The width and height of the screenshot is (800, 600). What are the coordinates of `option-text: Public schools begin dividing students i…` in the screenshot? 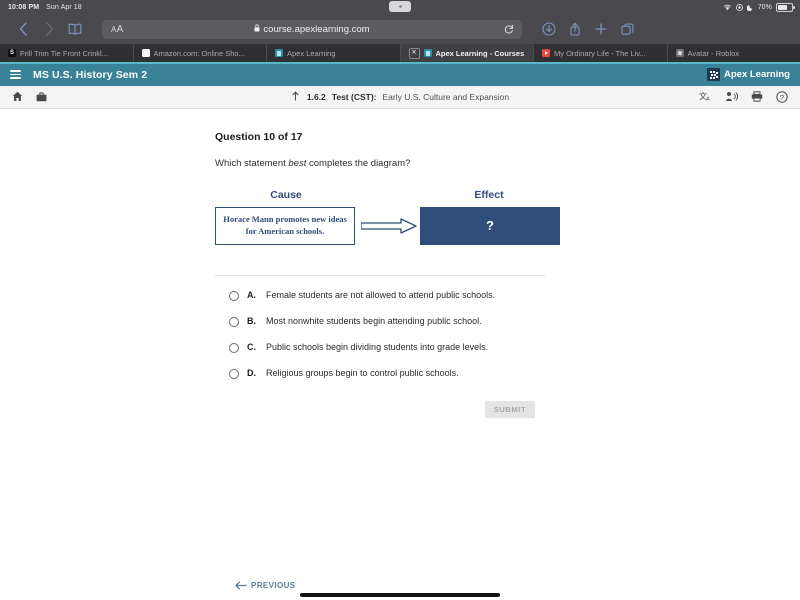 It's located at (377, 346).